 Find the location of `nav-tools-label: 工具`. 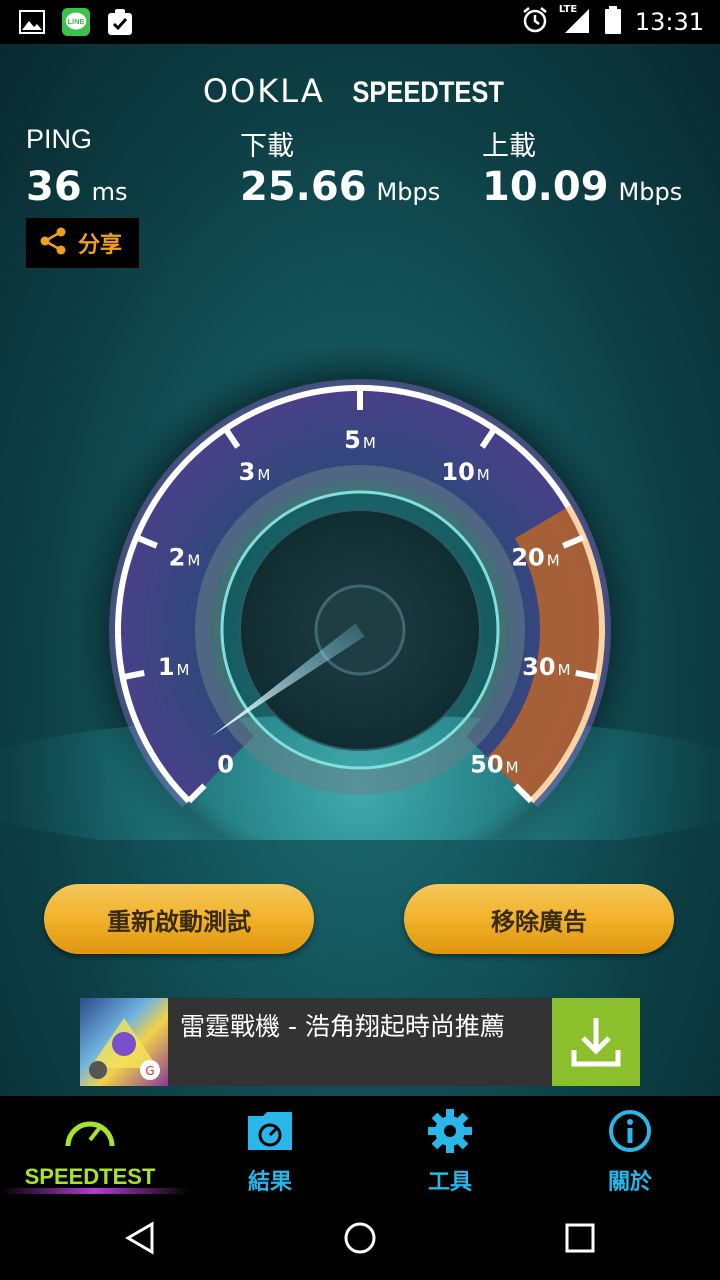

nav-tools-label: 工具 is located at coordinates (449, 1181).